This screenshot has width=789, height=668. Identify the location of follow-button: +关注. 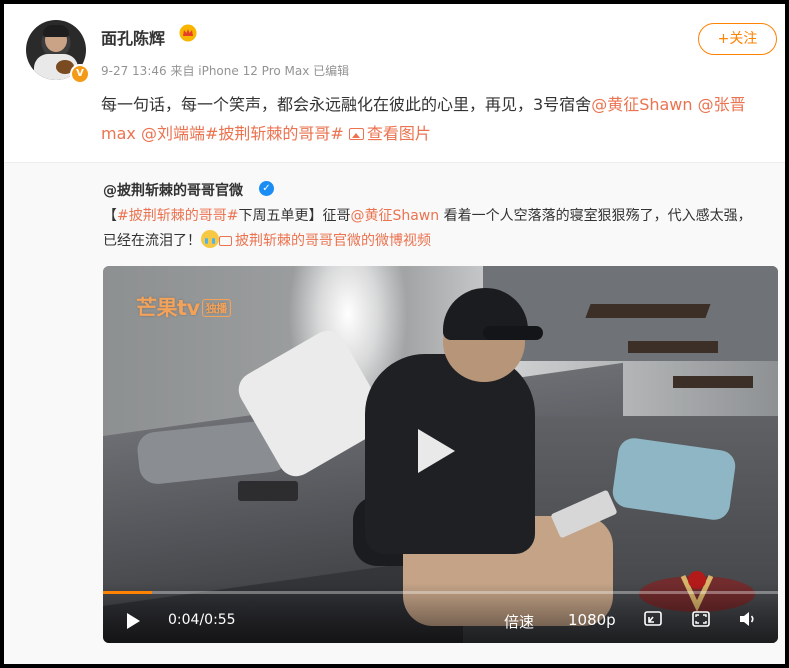
(737, 39).